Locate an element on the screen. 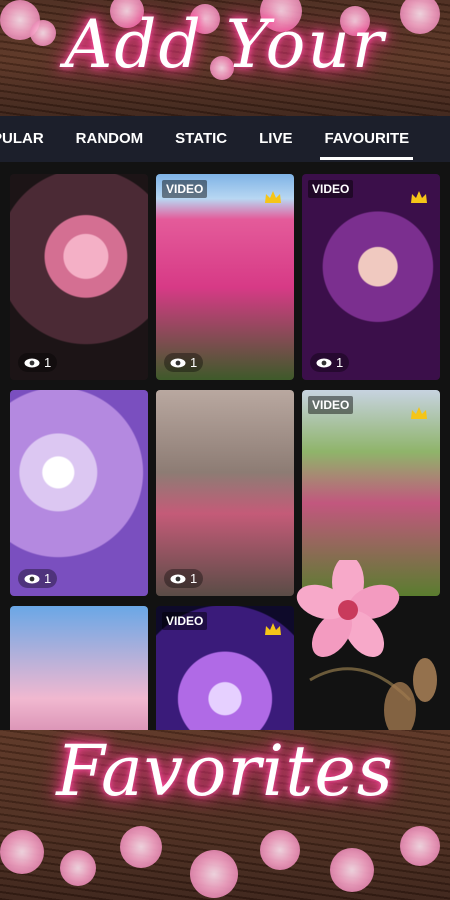  tab-static: STATIC is located at coordinates (201, 139).